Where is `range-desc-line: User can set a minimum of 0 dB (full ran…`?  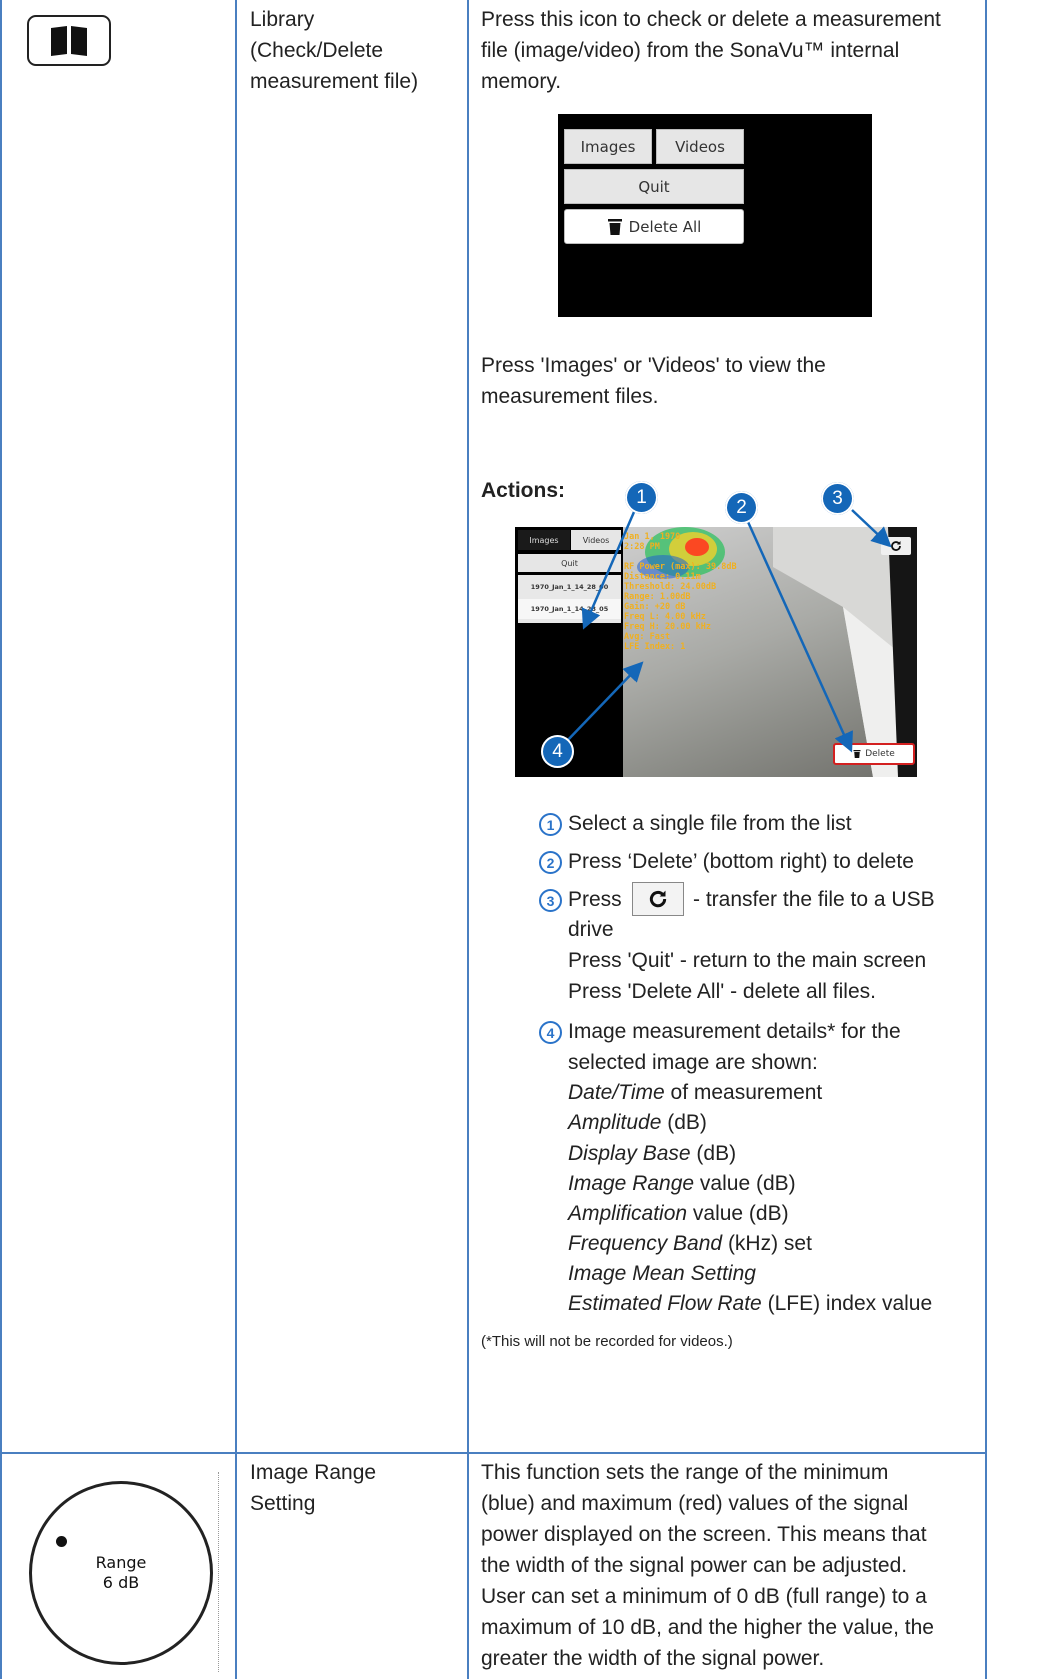
range-desc-line: User can set a minimum of 0 dB (full ran… is located at coordinates (704, 1596).